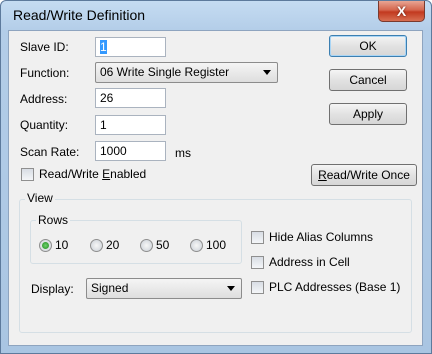 Image resolution: width=432 pixels, height=354 pixels. What do you see at coordinates (163, 245) in the screenshot?
I see `rows-label-50: 50` at bounding box center [163, 245].